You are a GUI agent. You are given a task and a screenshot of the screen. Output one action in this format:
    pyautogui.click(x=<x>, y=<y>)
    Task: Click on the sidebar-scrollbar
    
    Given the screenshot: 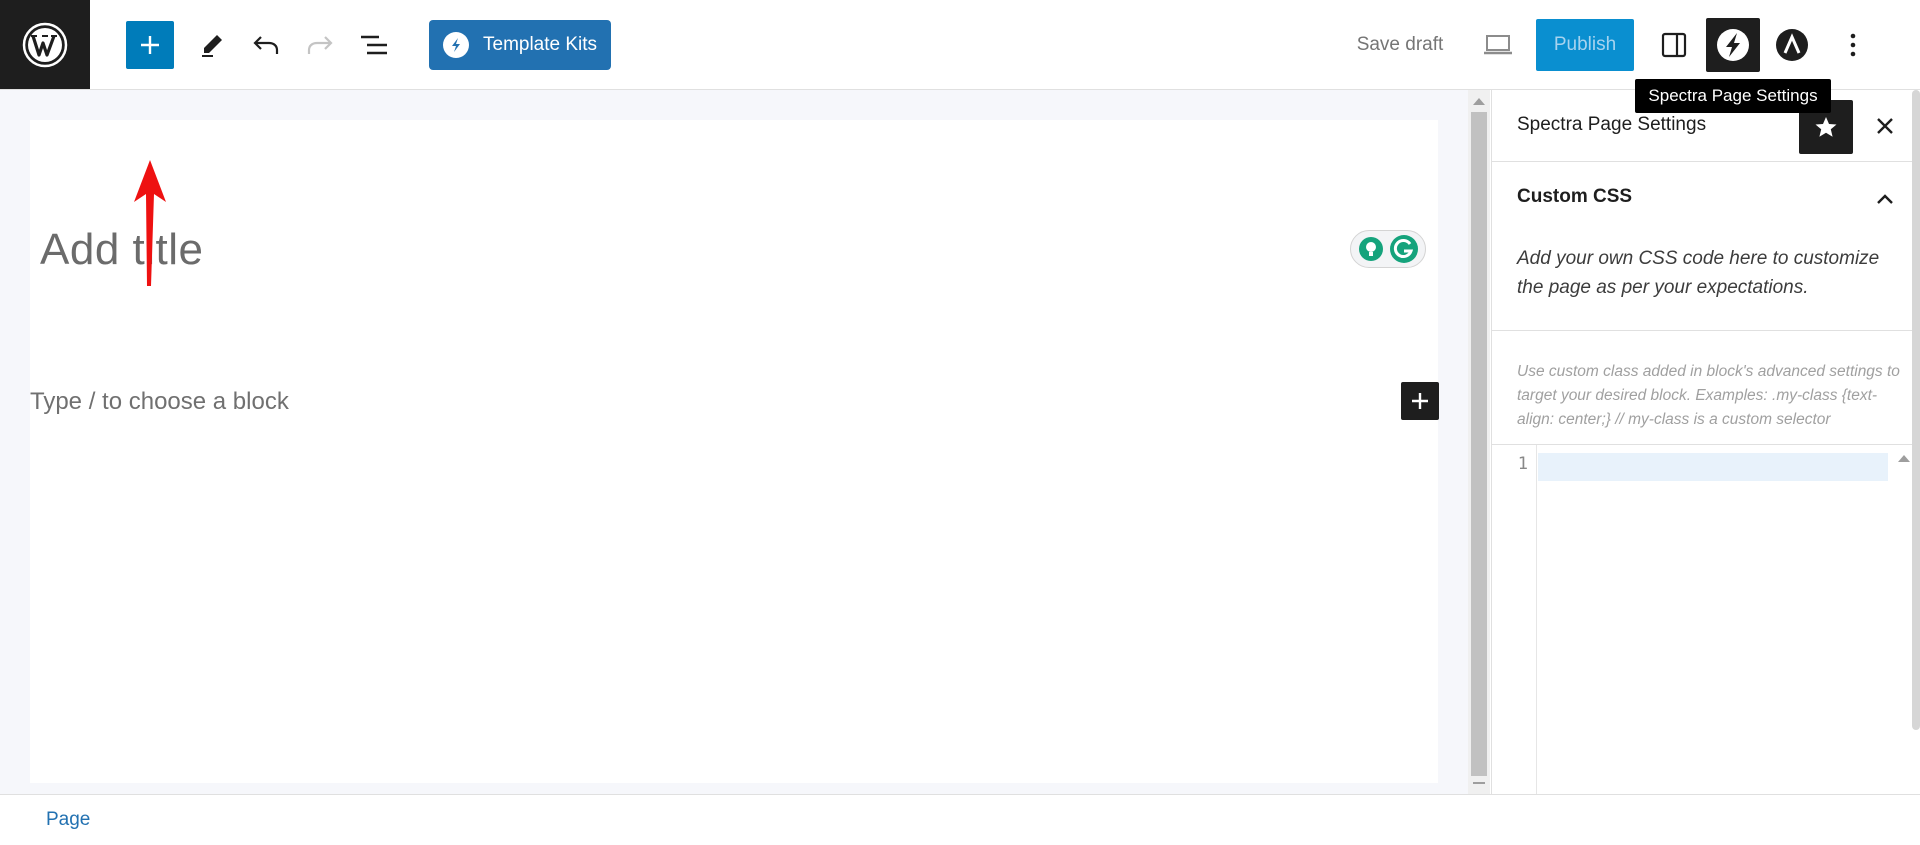 What is the action you would take?
    pyautogui.click(x=1916, y=410)
    